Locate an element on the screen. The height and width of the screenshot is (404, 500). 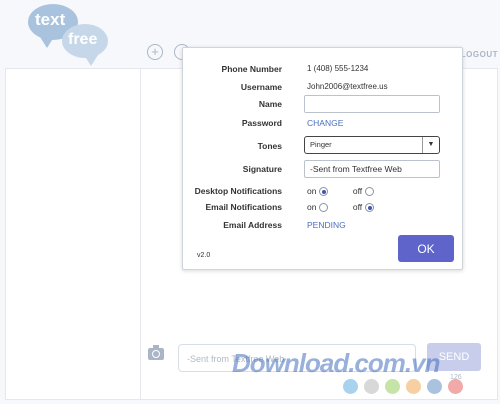
username-row: Username John2006@textfree.us is located at coordinates (322, 87).